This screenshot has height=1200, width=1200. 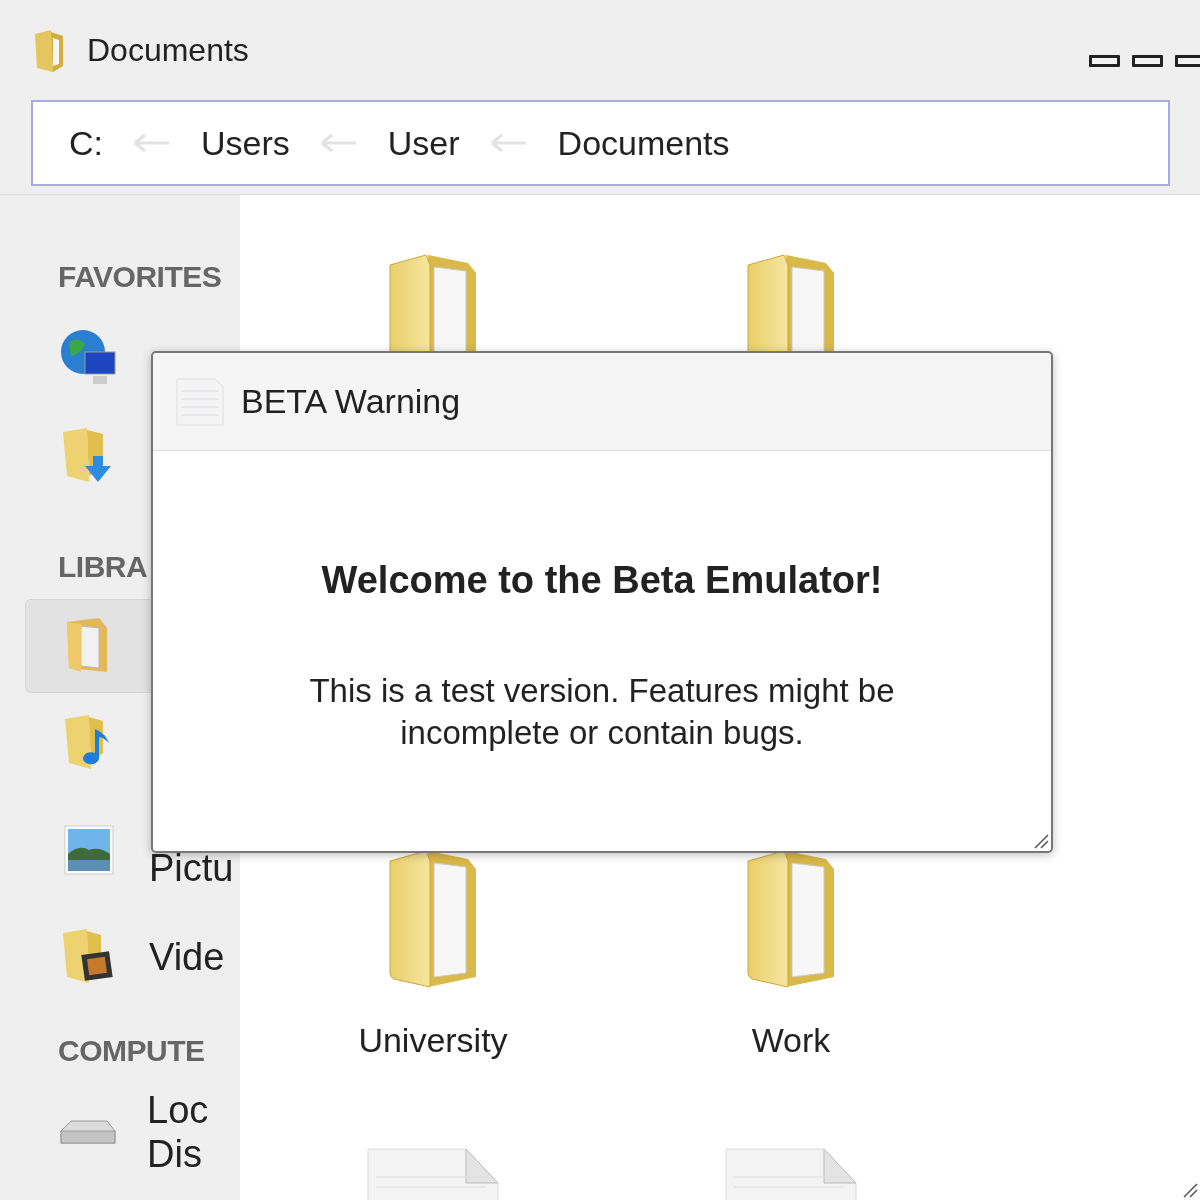 I want to click on sidebar-item: Vide, so click(x=132, y=957).